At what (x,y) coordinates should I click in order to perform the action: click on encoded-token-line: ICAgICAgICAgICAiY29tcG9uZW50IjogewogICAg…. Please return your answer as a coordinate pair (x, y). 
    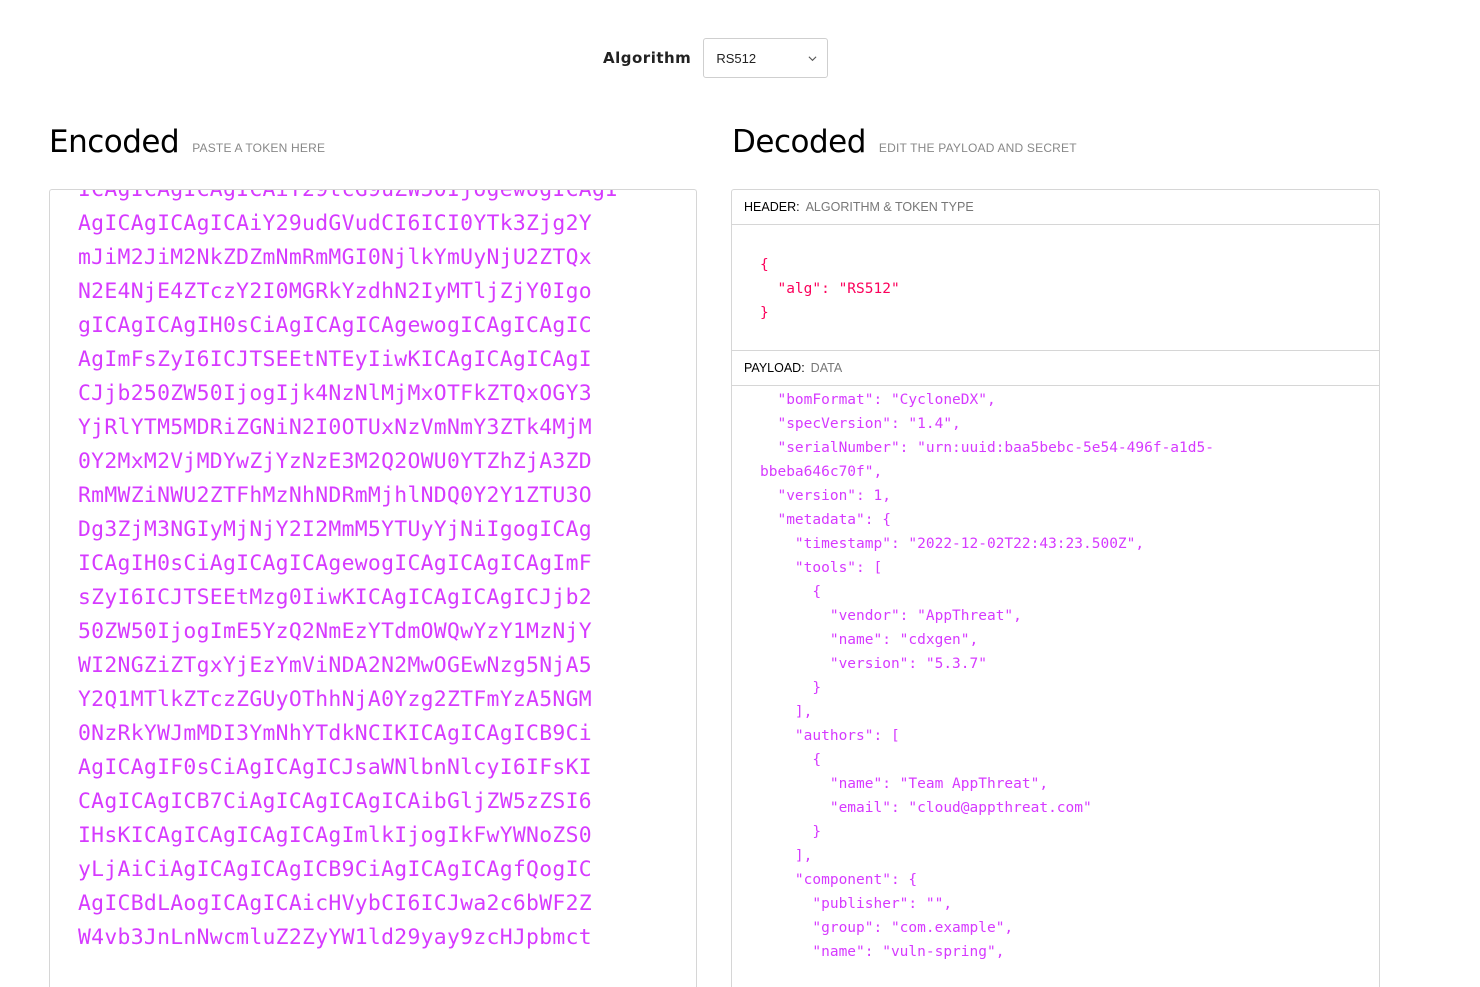
    Looking at the image, I should click on (348, 195).